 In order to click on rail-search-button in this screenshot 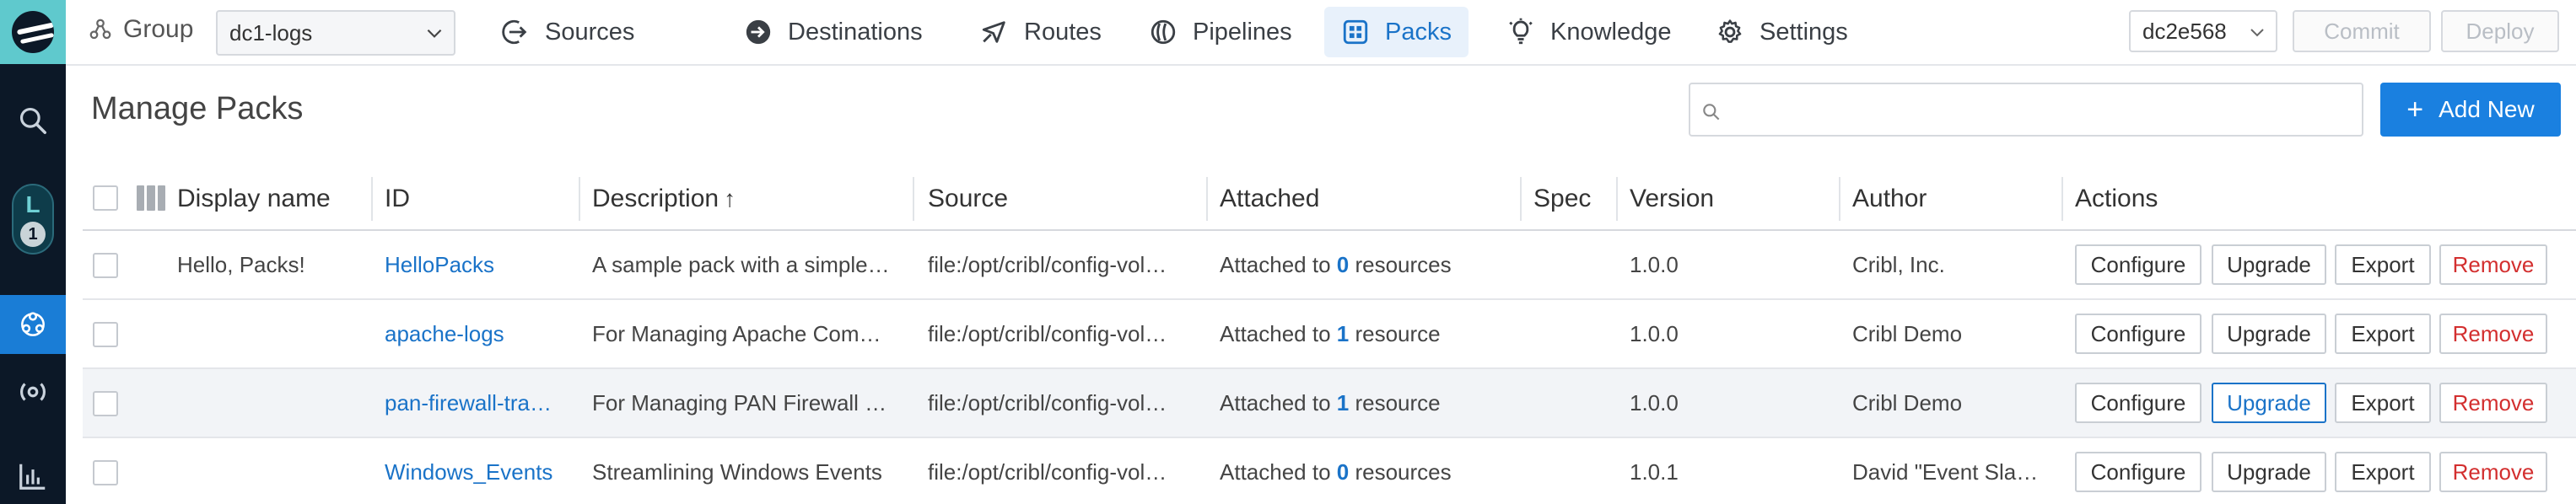, I will do `click(33, 120)`.